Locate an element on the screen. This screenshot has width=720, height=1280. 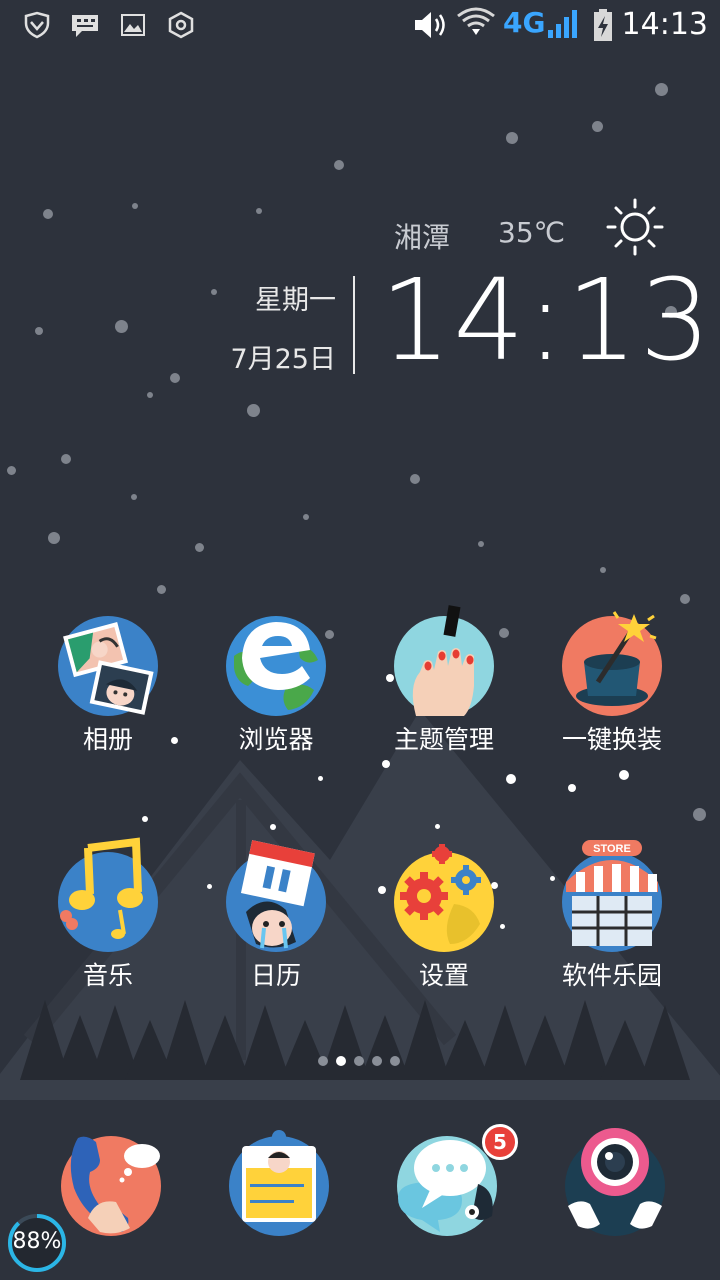
wifi-icon is located at coordinates (476, 21).